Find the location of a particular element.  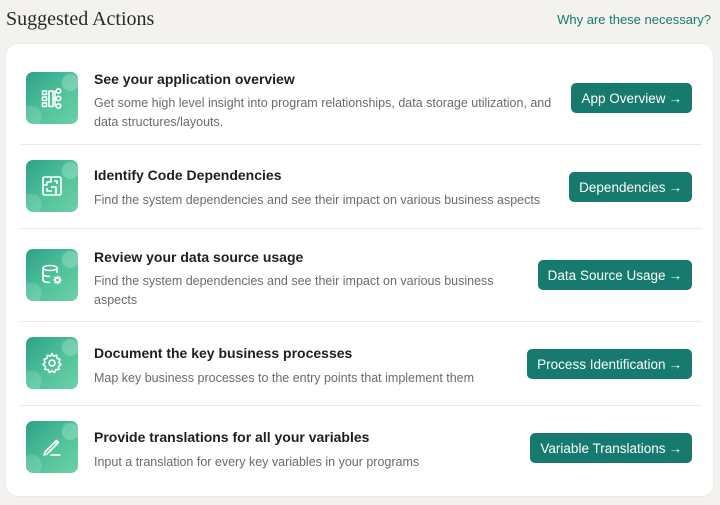

action-title: Identify Code Dependencies is located at coordinates (188, 175).